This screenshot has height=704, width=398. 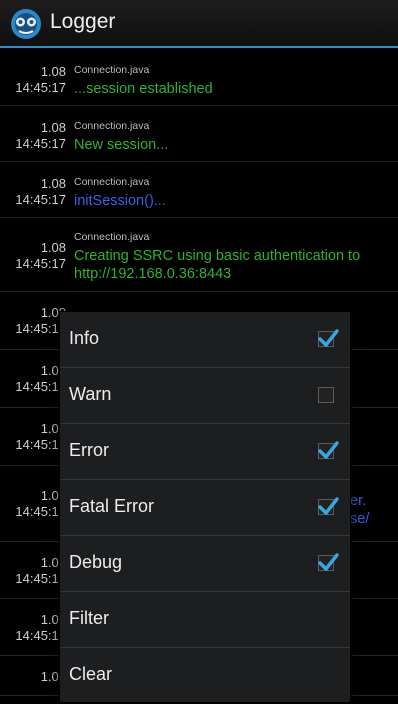 I want to click on action-bar: Logger, so click(x=199, y=24).